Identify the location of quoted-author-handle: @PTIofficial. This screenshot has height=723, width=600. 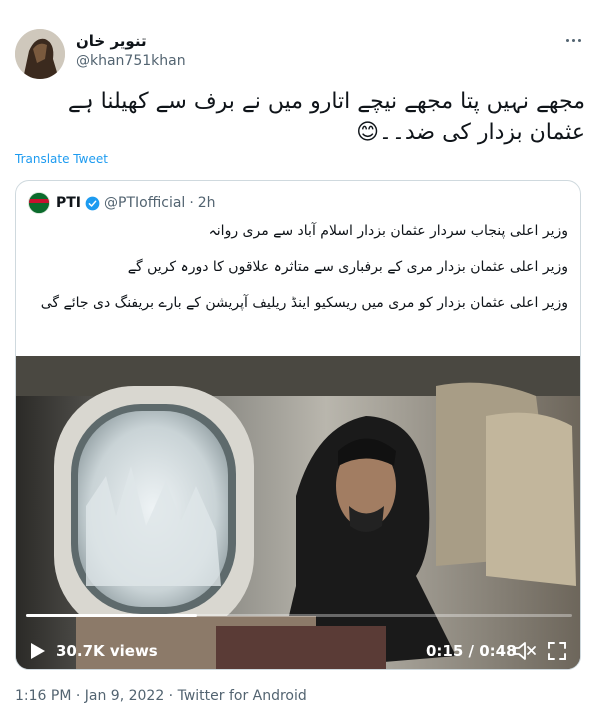
(144, 203).